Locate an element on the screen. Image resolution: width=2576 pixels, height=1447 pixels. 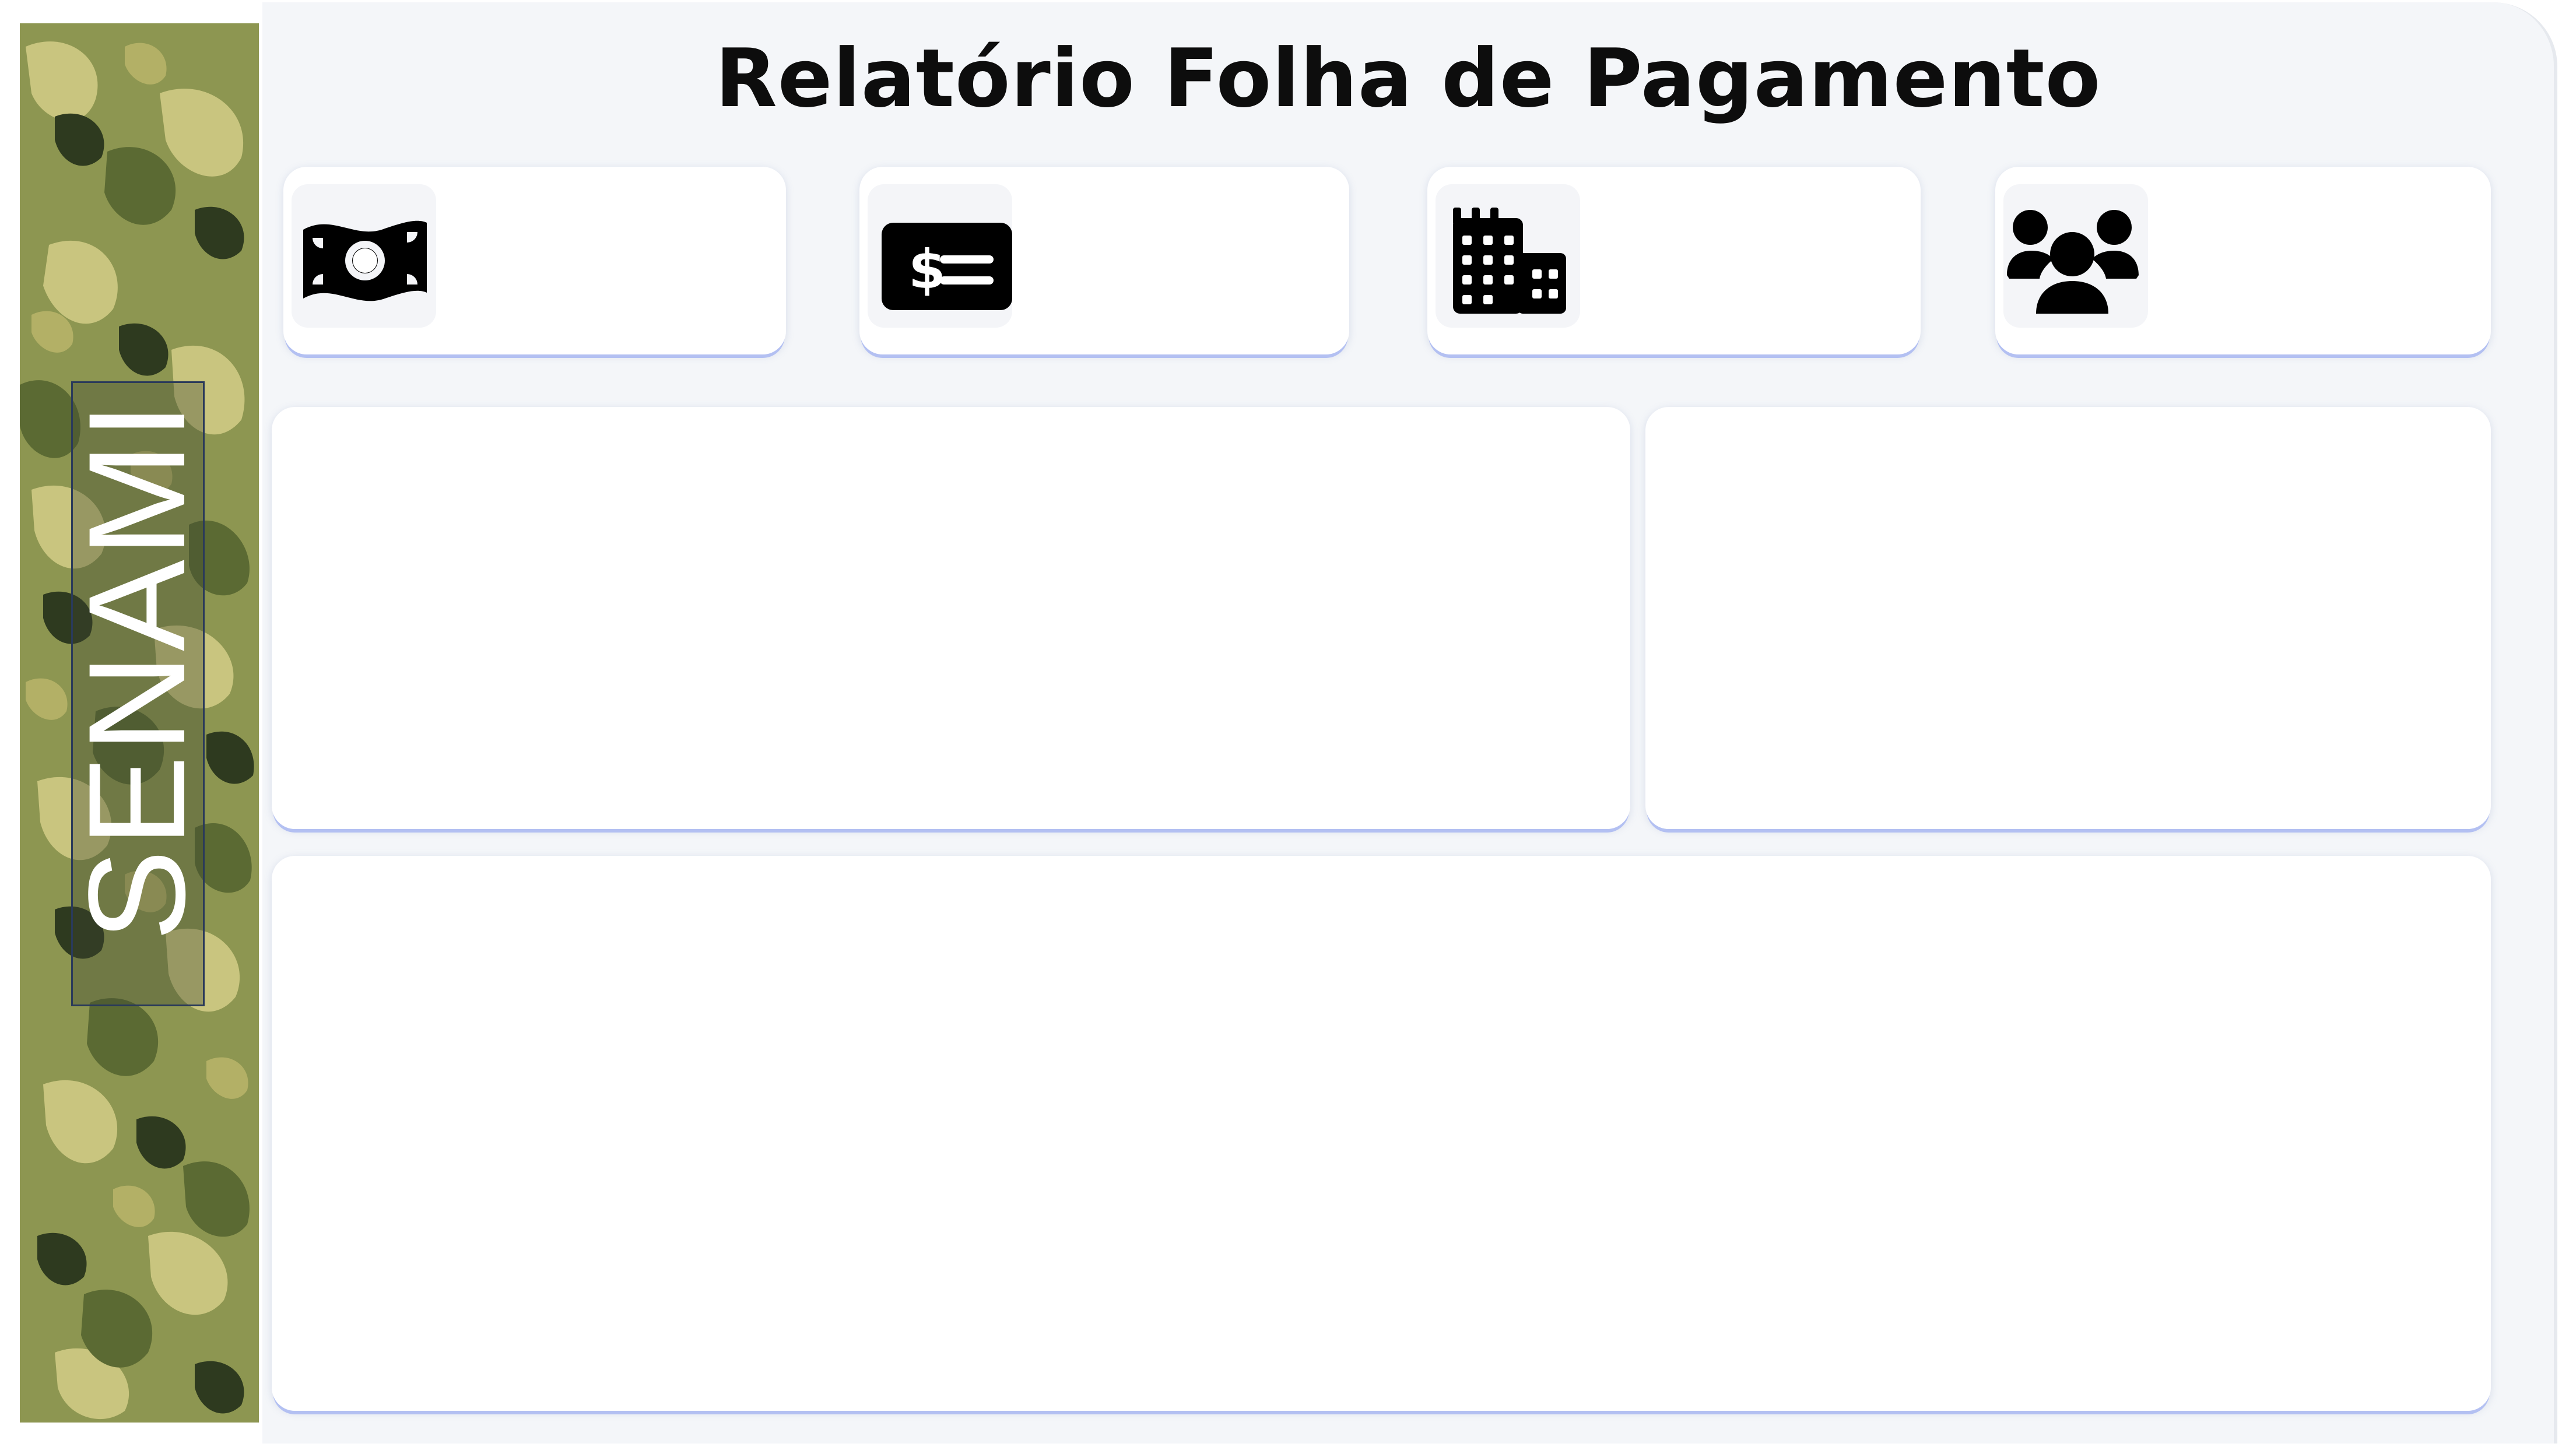
kpi-card-payment-checks: $ is located at coordinates (1104, 260).